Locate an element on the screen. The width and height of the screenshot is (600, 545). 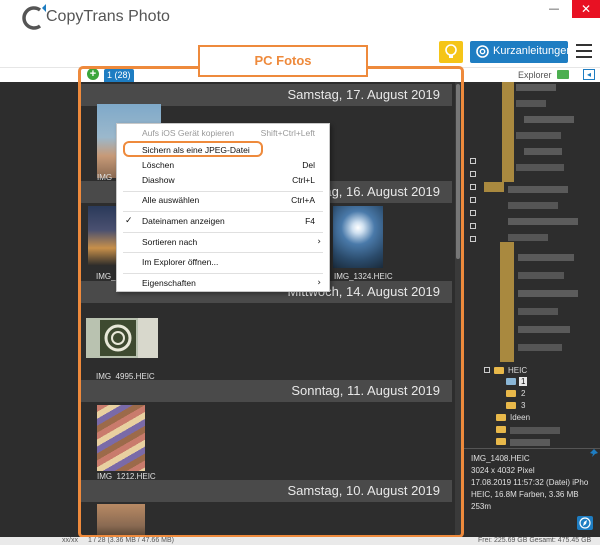
collapse-icon: ◂ is located at coordinates (589, 74).